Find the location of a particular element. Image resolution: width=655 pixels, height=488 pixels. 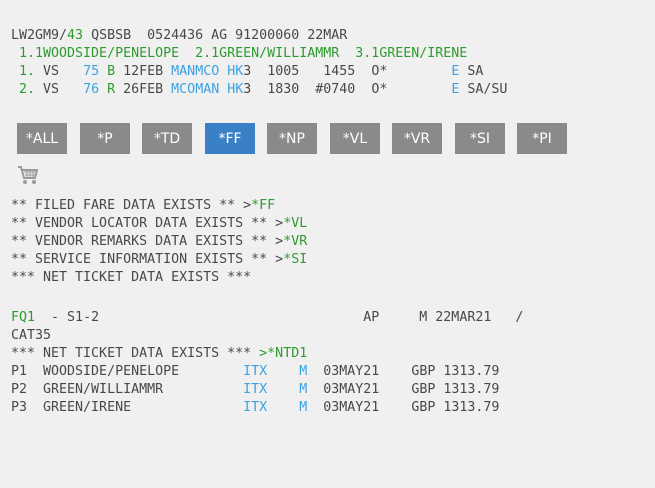

notice-line: ** FILED FARE DATA EXISTS ** >*FF is located at coordinates (143, 206).